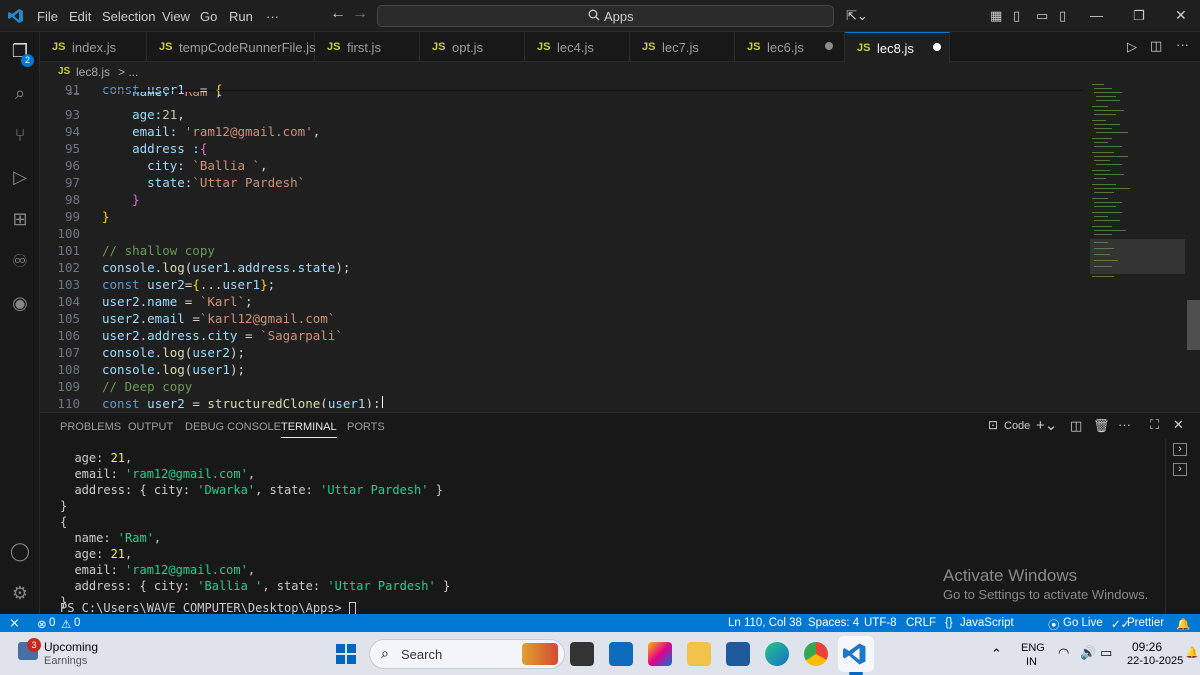 This screenshot has width=1200, height=675. I want to click on restore-icon: ❐, so click(1139, 16).